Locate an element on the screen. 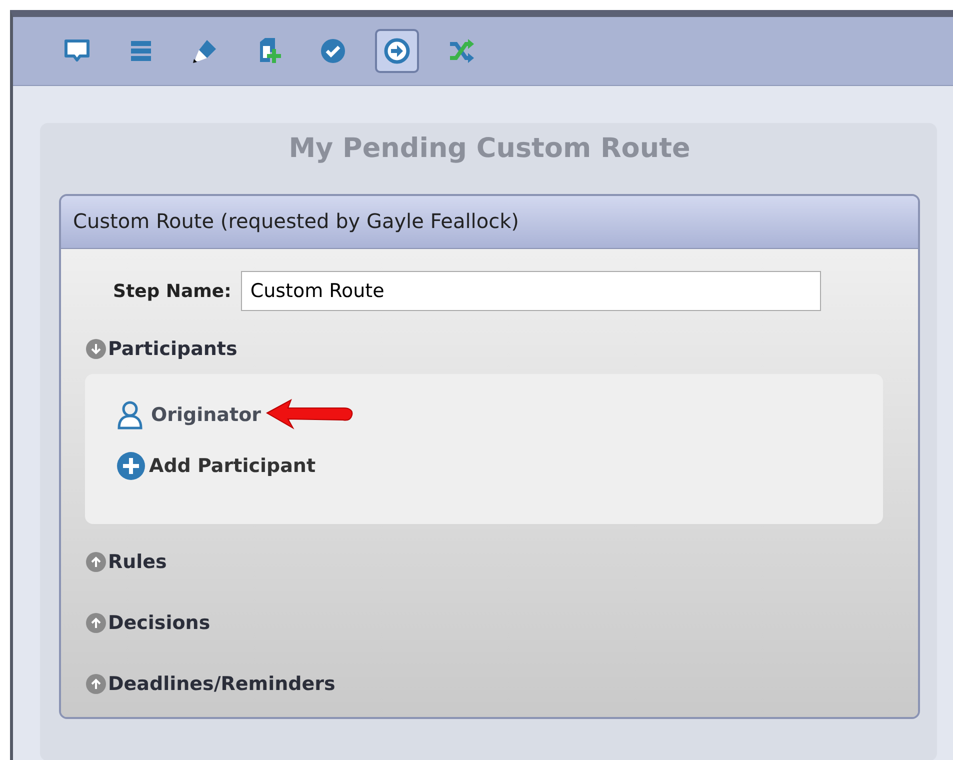  section-toggle: Participants is located at coordinates (173, 349).